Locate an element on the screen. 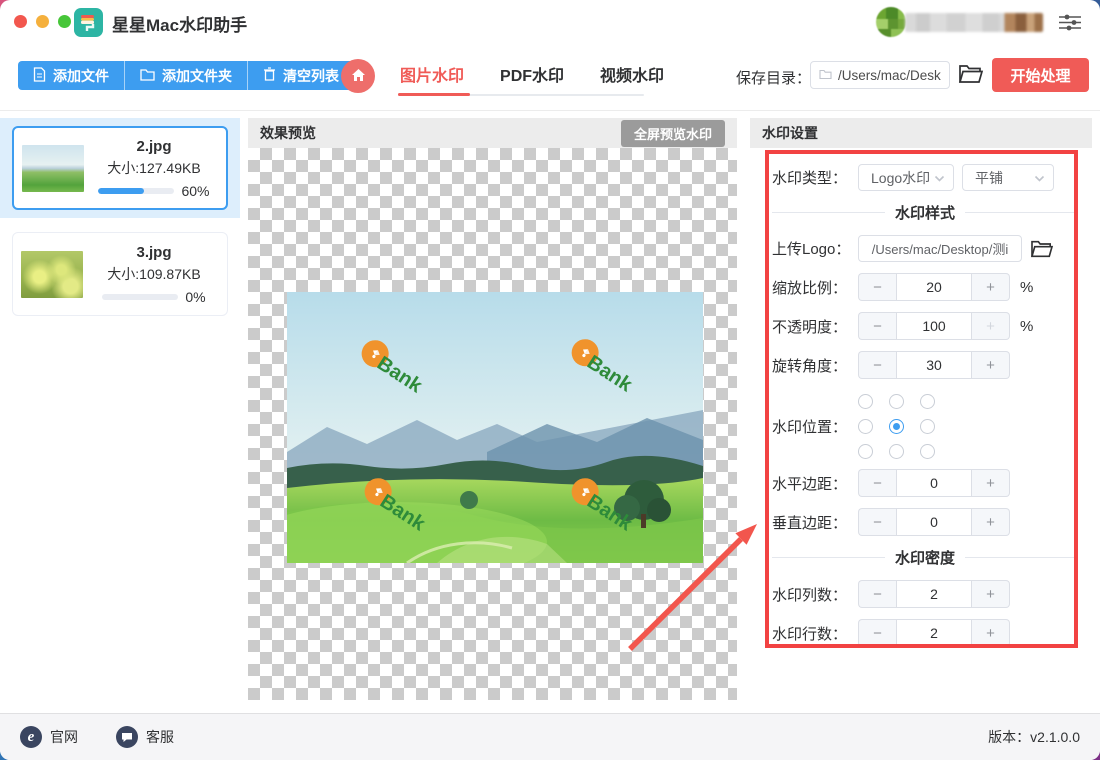 The image size is (1100, 760). window-controls is located at coordinates (42, 21).